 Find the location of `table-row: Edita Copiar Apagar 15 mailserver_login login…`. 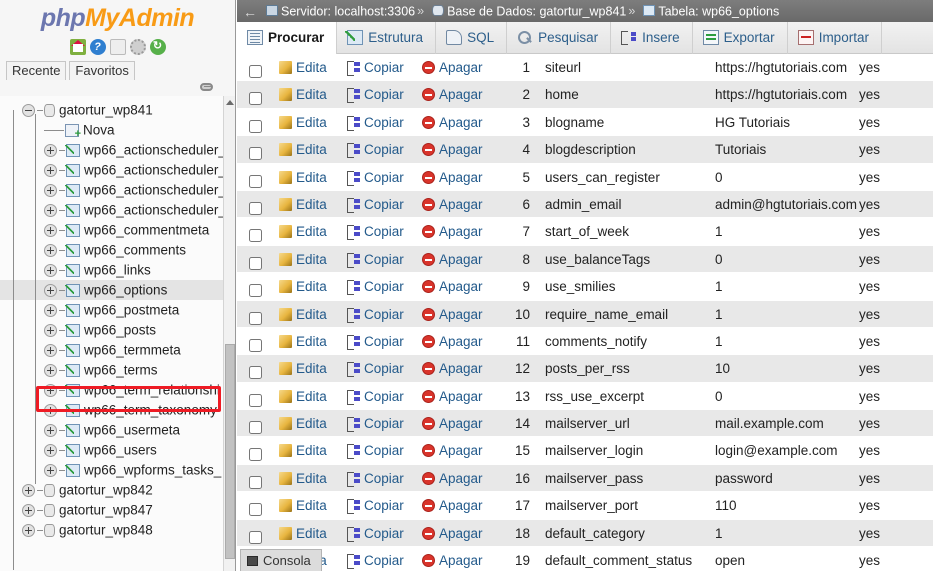

table-row: Edita Copiar Apagar 15 mailserver_login login… is located at coordinates (585, 451).